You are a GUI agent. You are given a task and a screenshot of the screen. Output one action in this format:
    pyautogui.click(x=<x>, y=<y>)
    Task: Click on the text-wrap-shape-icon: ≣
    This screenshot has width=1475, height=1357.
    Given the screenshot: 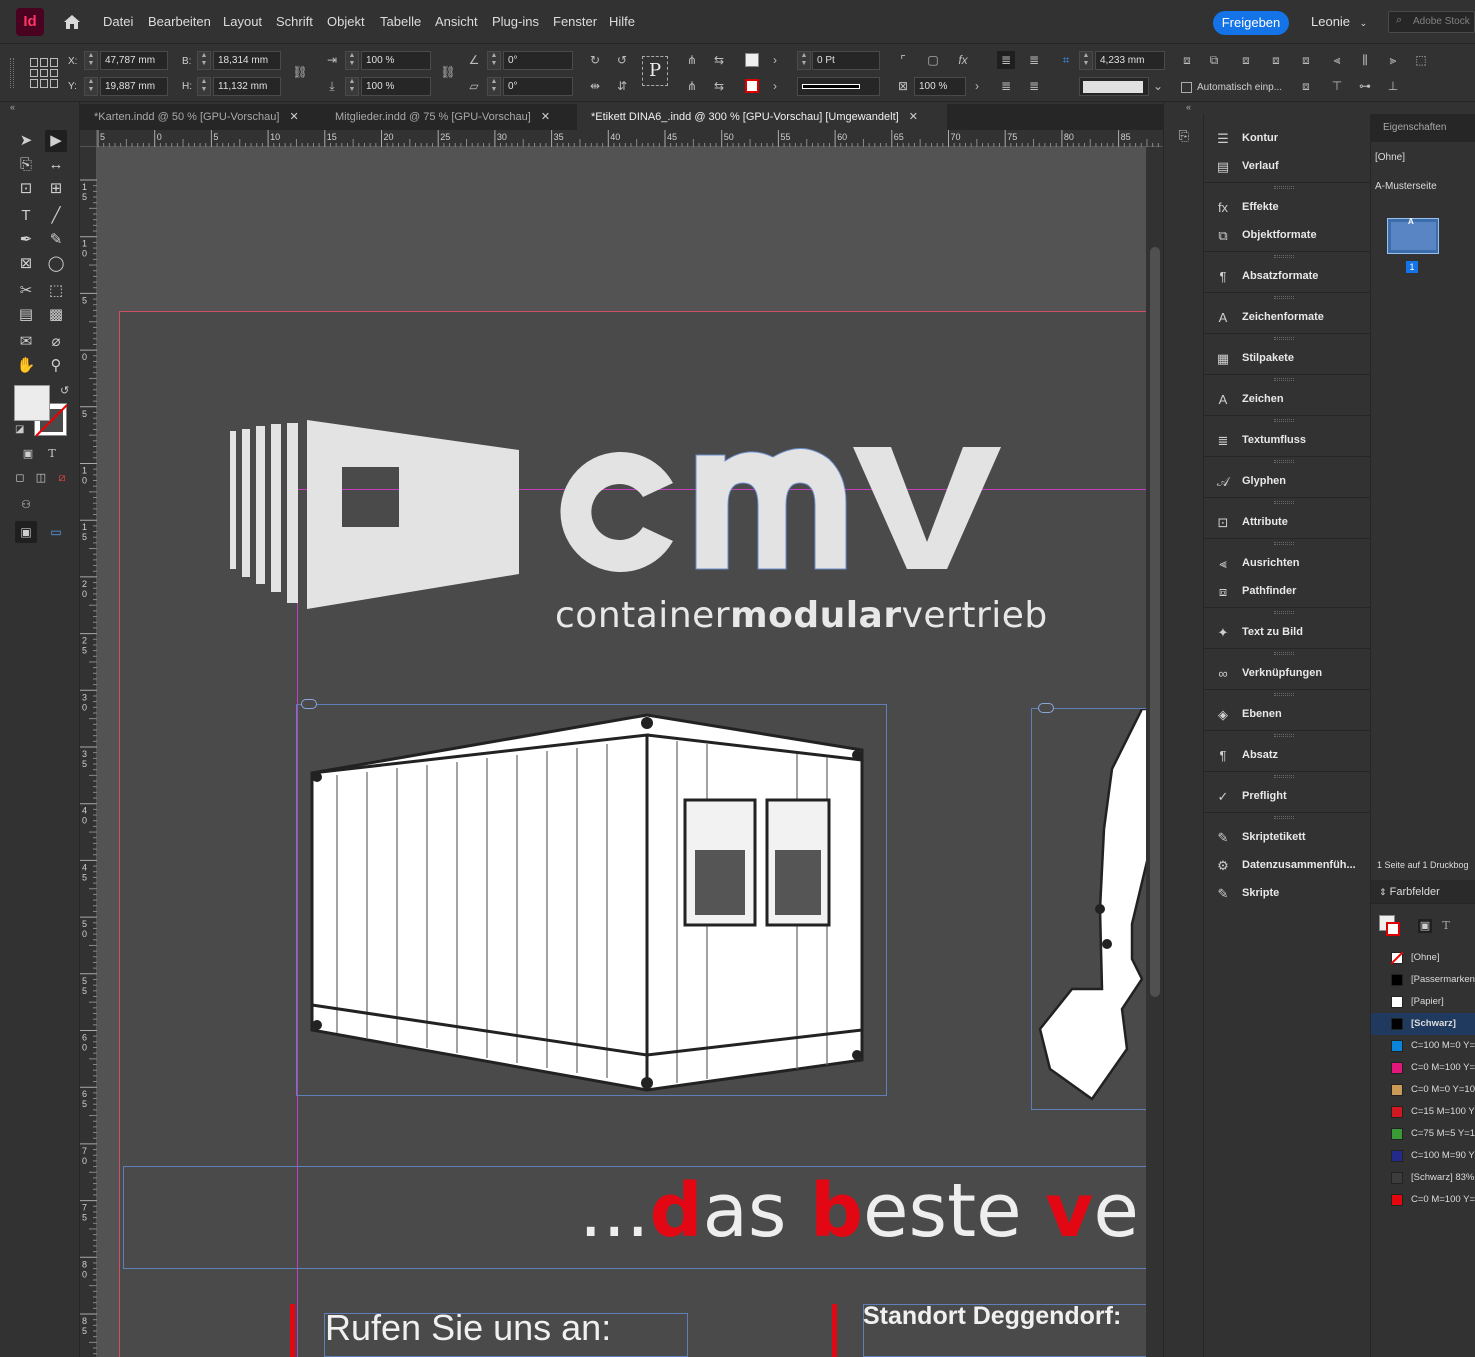 What is the action you would take?
    pyautogui.click(x=1006, y=86)
    